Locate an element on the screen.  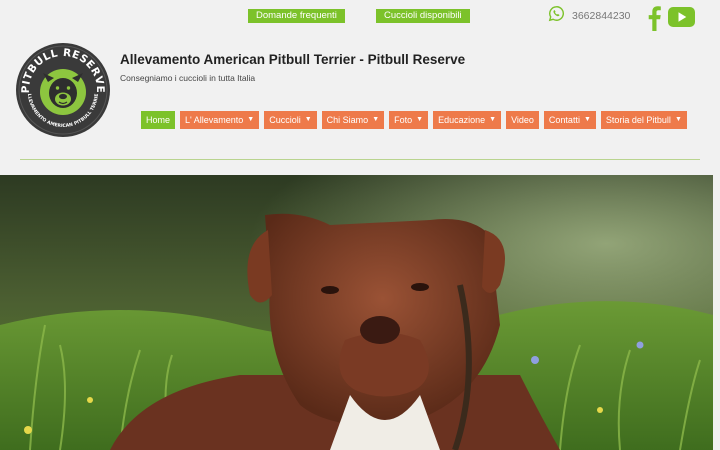
youtube-icon is located at coordinates (681, 19).